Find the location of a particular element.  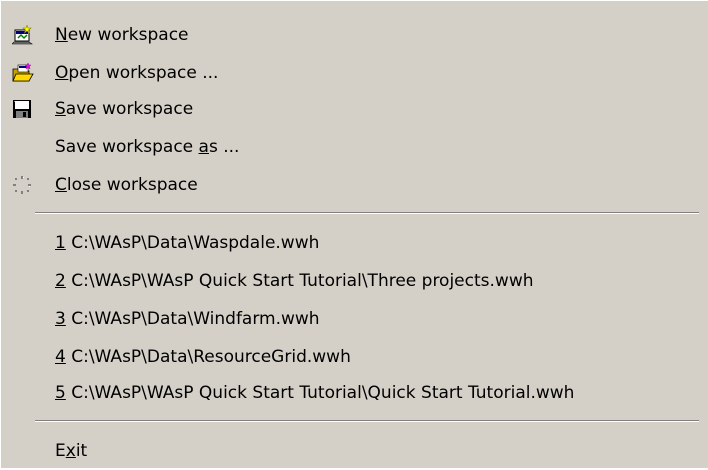

menu-item-close-workspace: Close workspace is located at coordinates (354, 185).